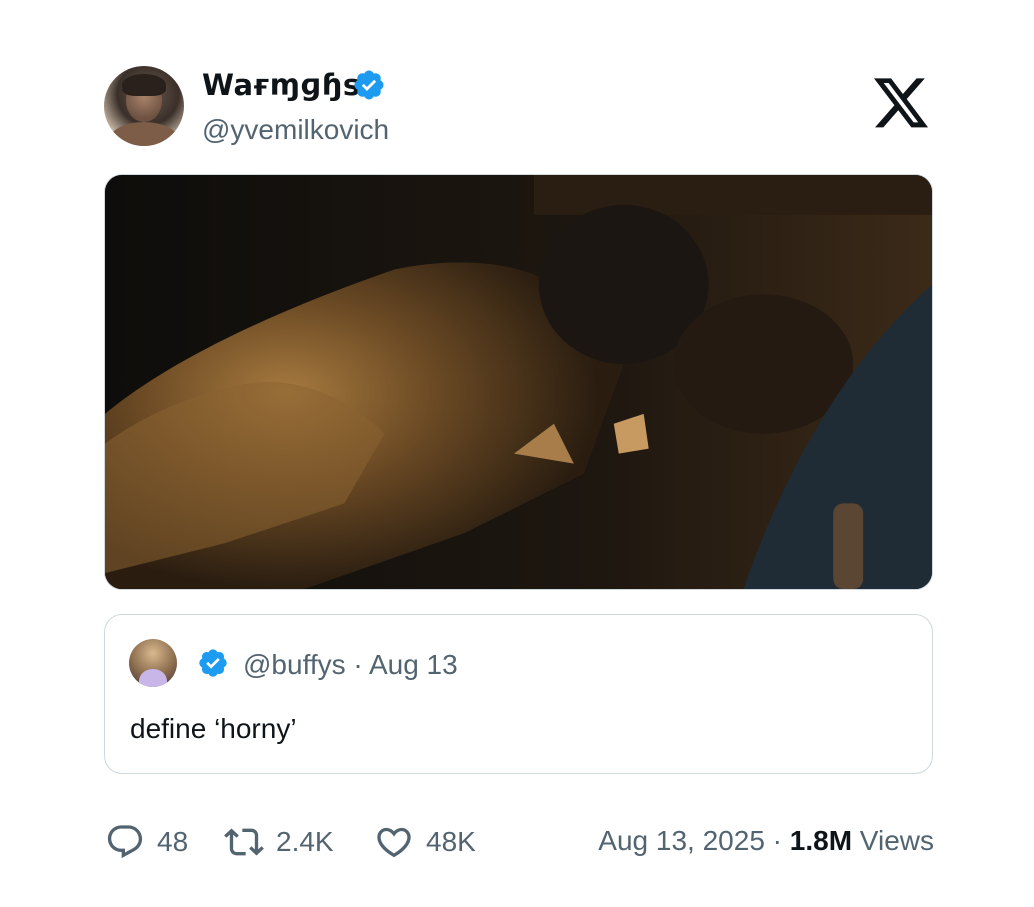 The image size is (1034, 907). I want to click on post-date: Aug 13, 2025 ·, so click(694, 840).